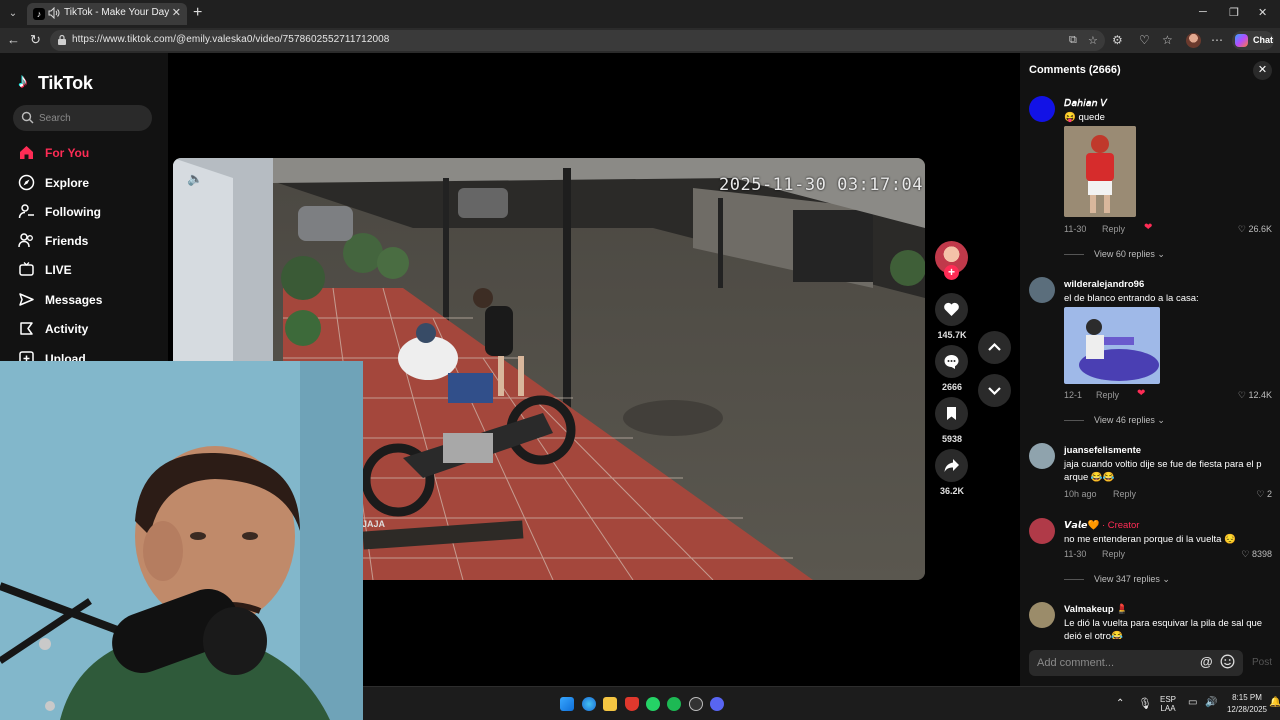 This screenshot has width=1280, height=720. I want to click on emoji-icon, so click(1227, 661).